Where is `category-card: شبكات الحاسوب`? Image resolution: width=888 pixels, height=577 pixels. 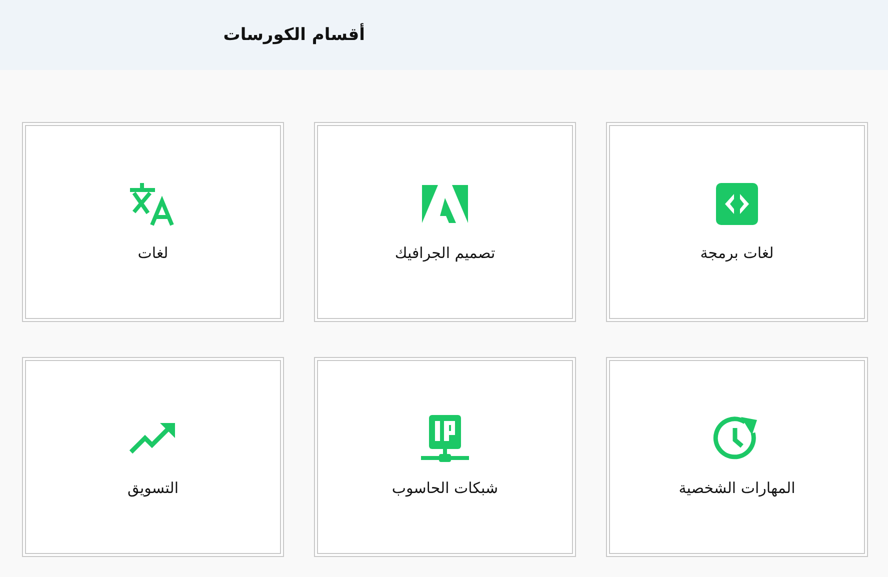
category-card: شبكات الحاسوب is located at coordinates (445, 457).